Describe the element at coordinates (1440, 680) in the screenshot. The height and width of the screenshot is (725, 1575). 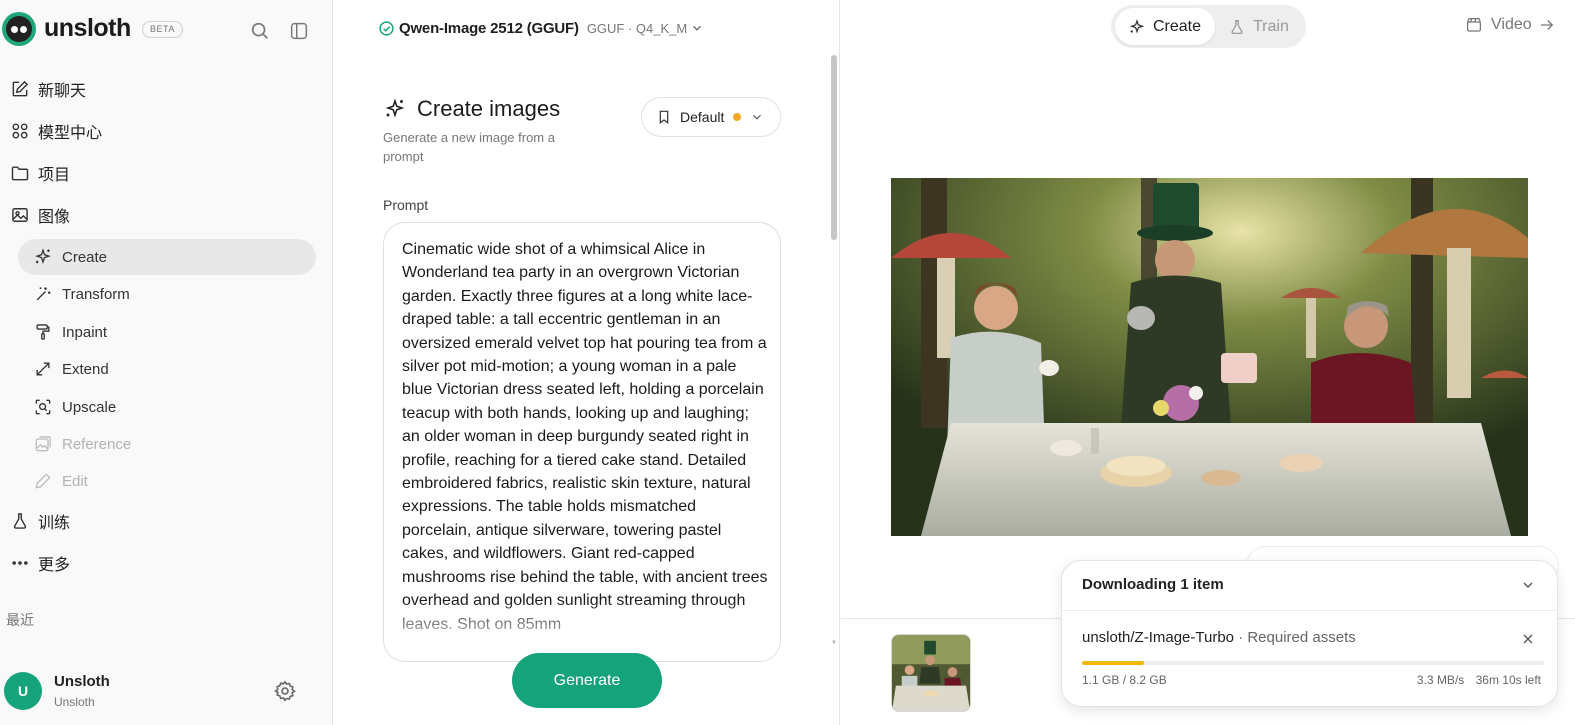
I see `download-speed: 3.3 MB/s` at that location.